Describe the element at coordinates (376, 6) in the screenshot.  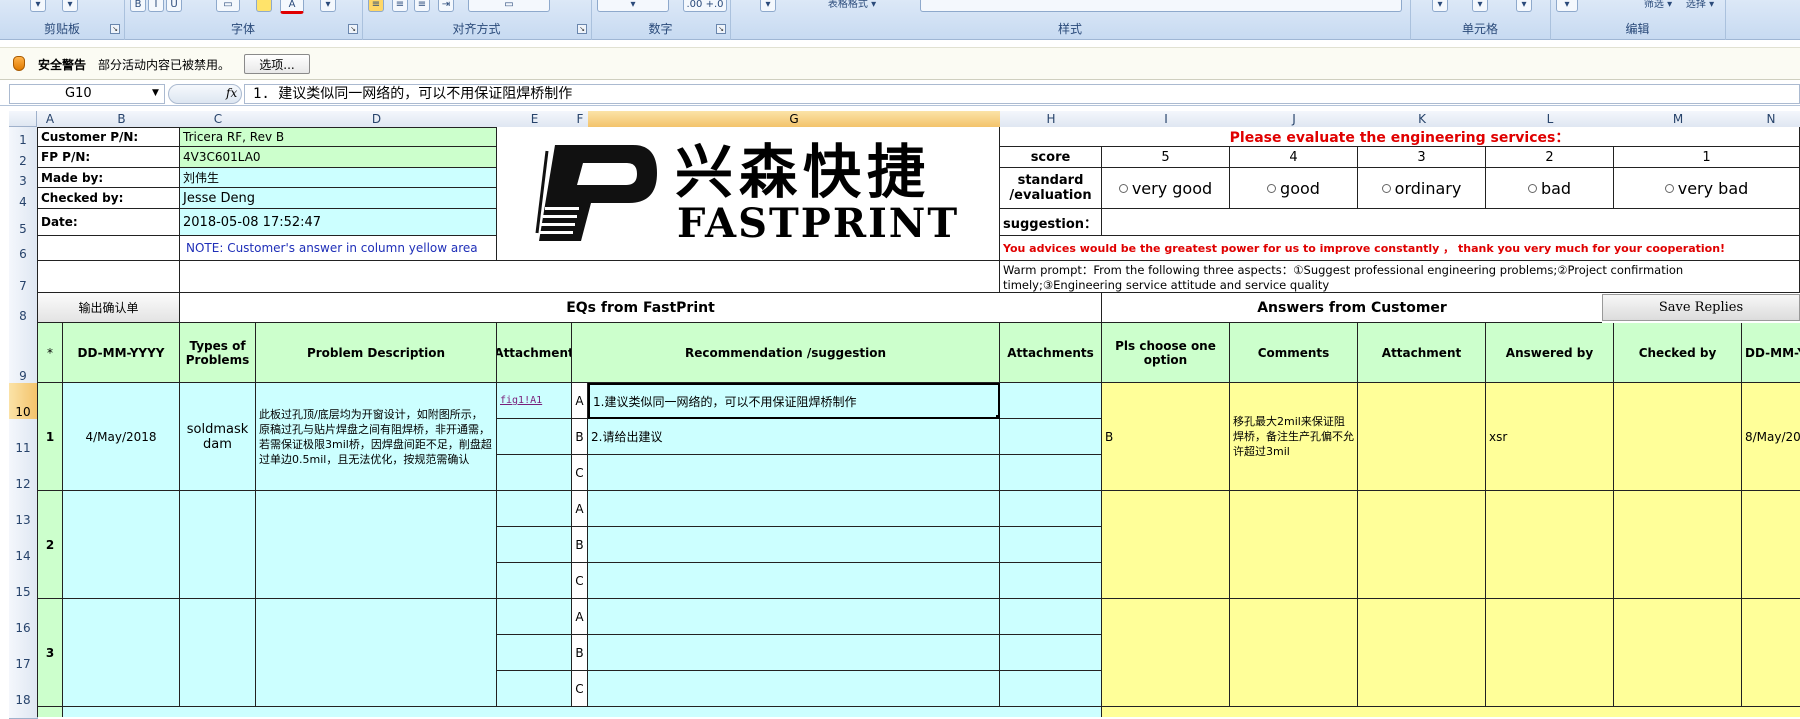
I see `align-left-button: ≡` at that location.